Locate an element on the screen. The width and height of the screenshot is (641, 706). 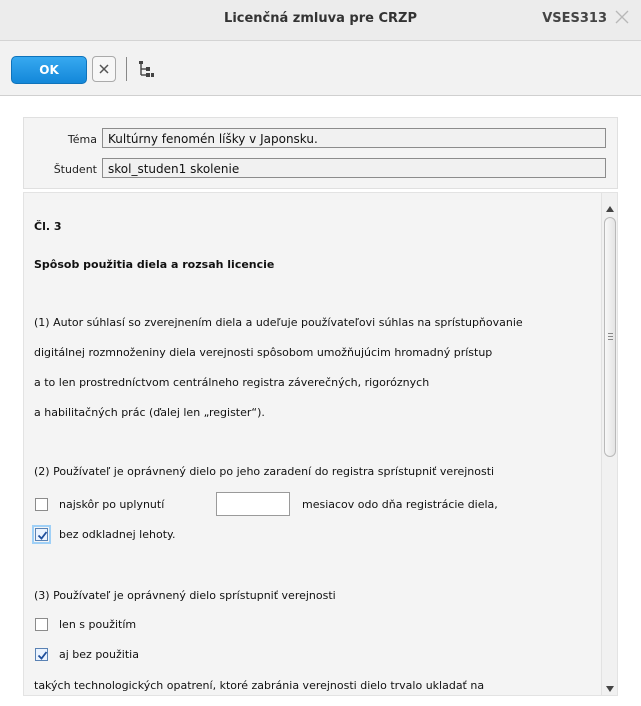
title-bar: Licenčná zmluva pre CRZP VSES313 is located at coordinates (320, 20).